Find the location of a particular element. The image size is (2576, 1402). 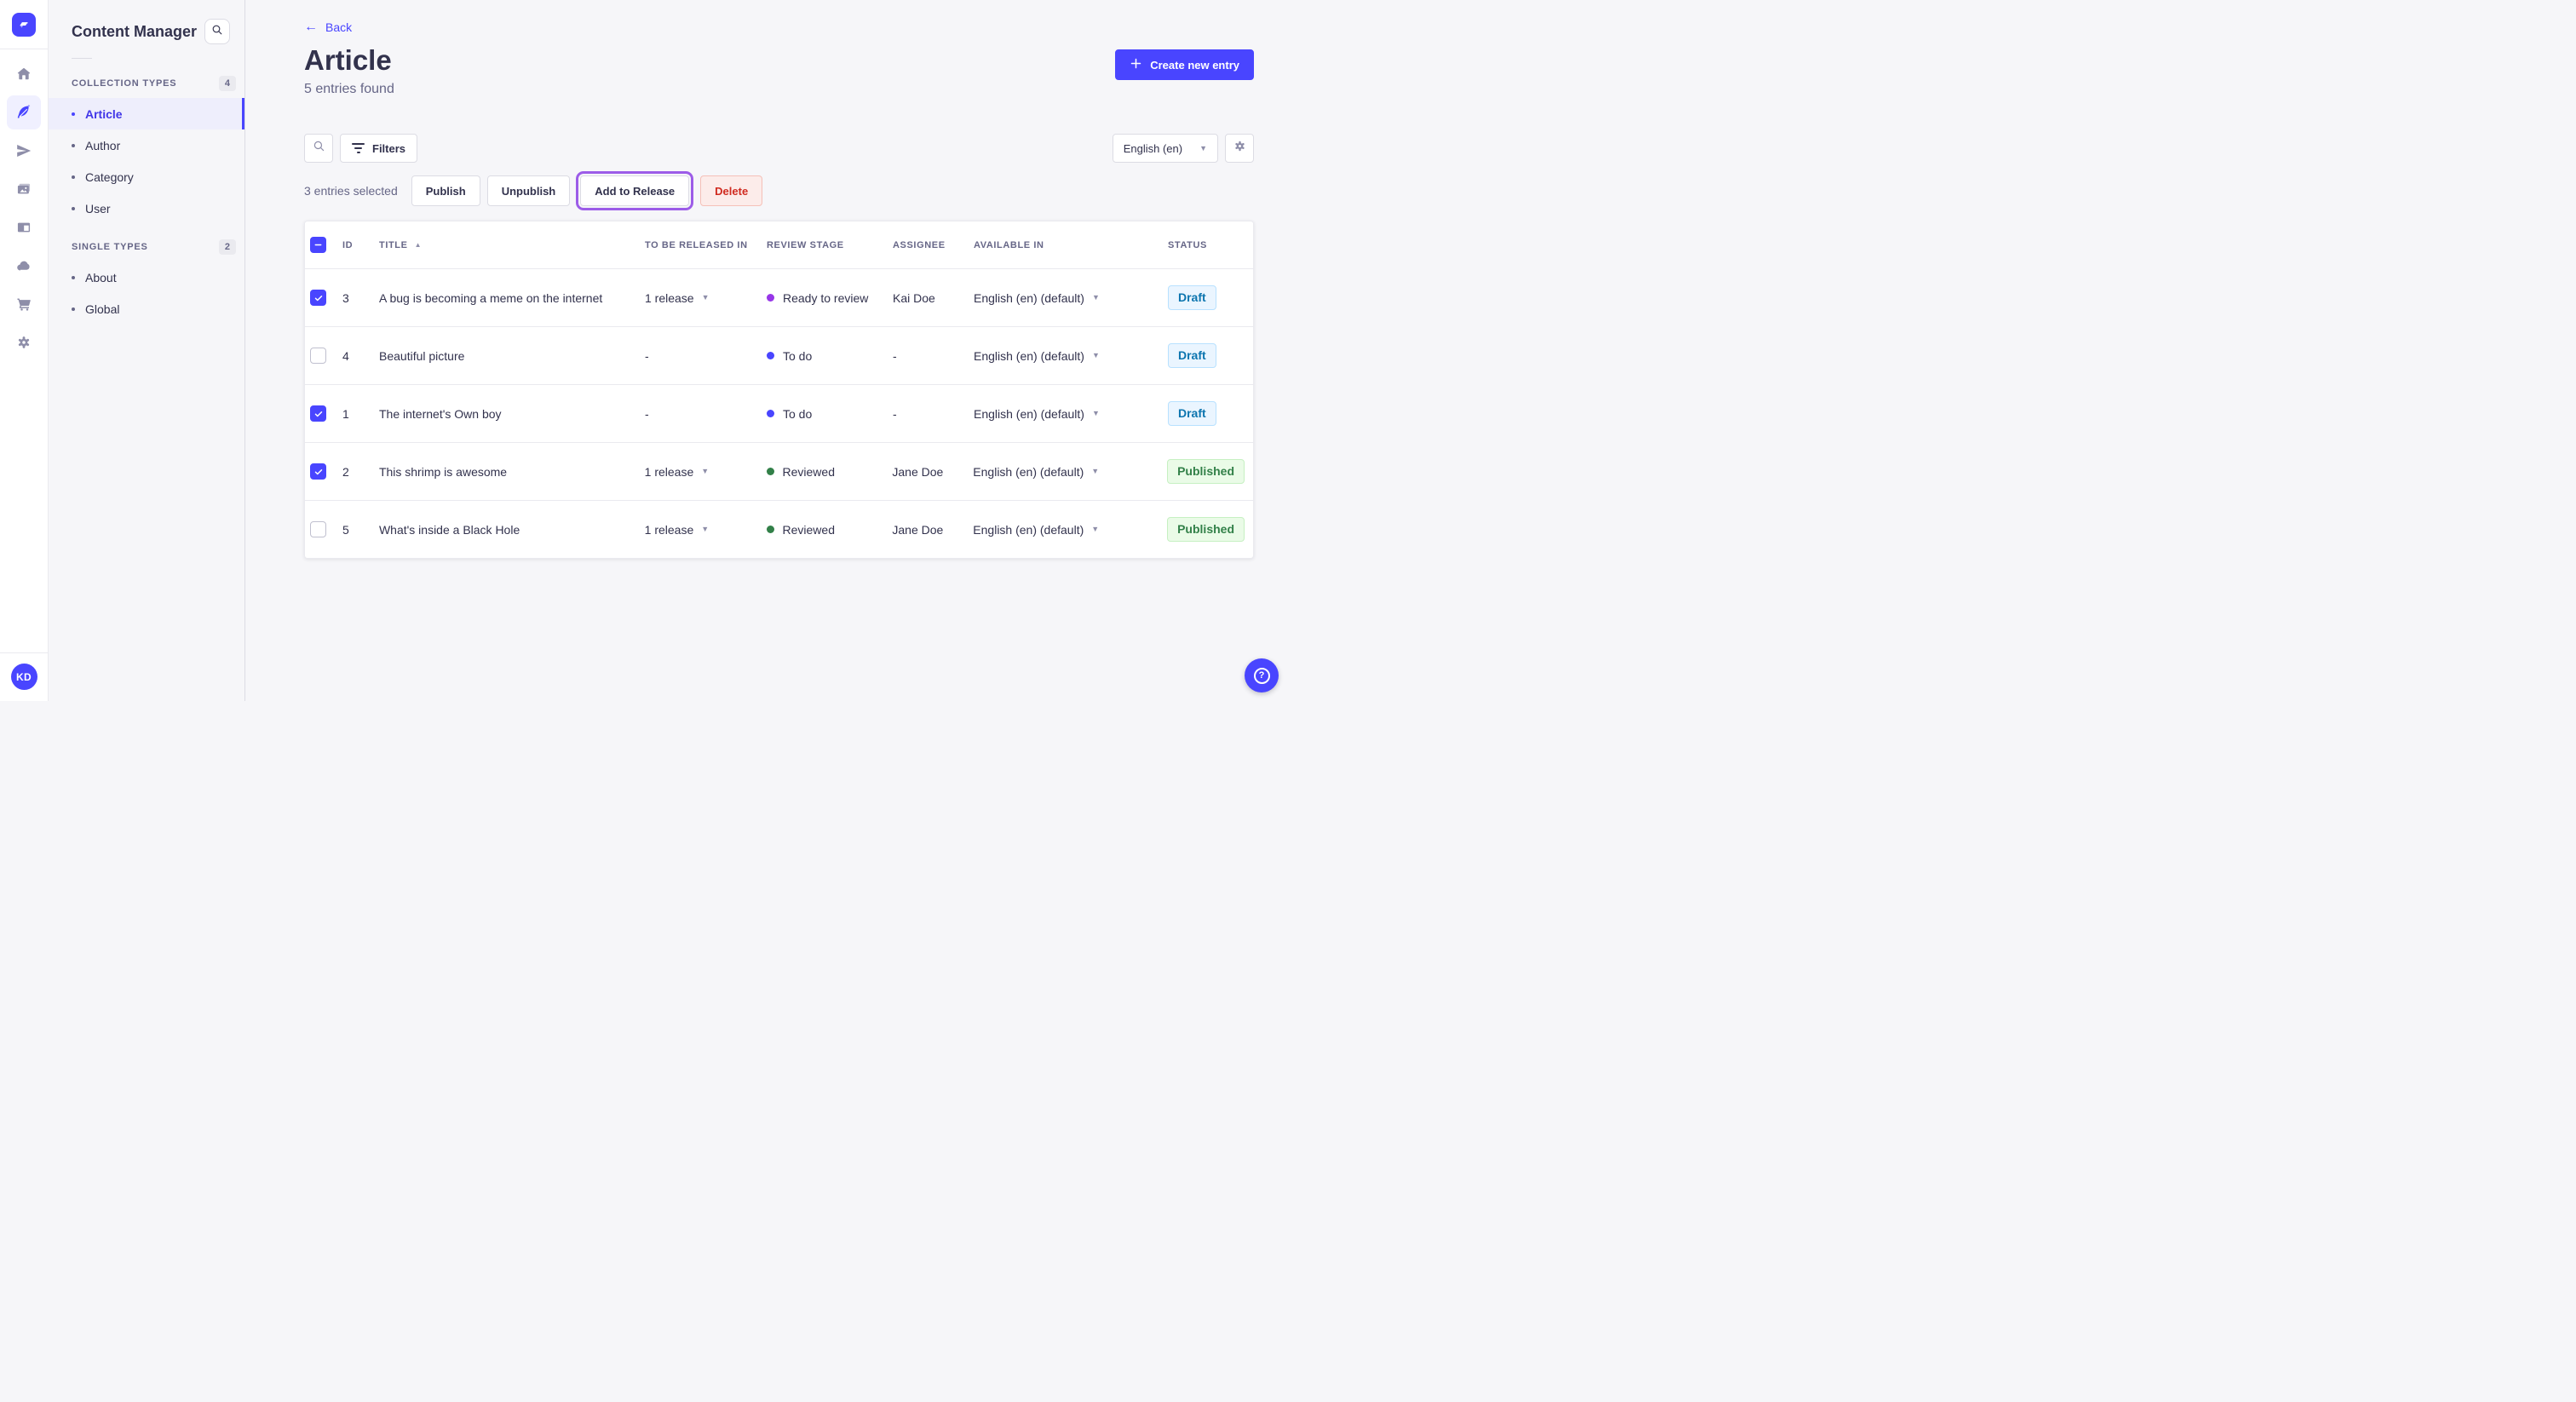

column-header-available-in: AVAILABLE IN is located at coordinates (1071, 245).